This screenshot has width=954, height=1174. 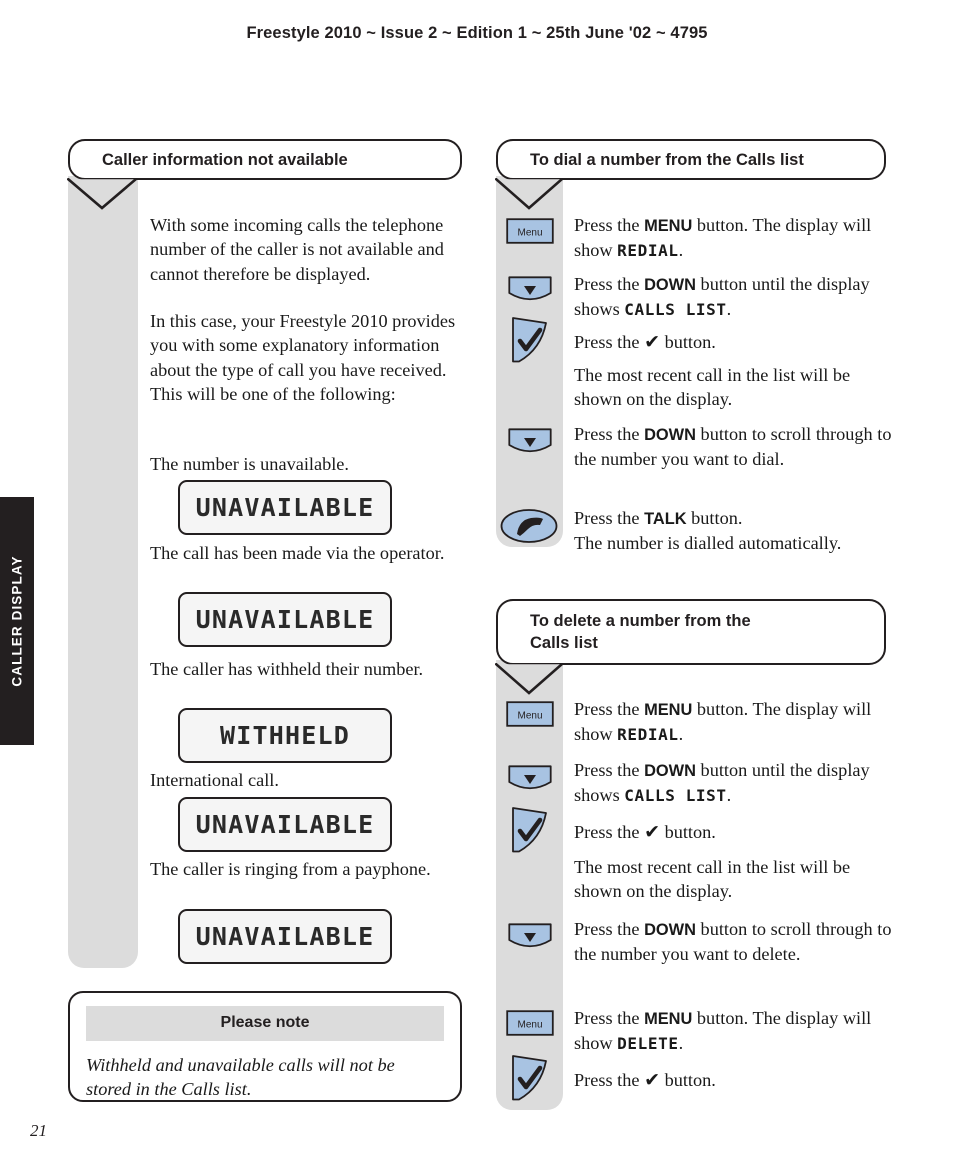 I want to click on dial-panel-heading: To dial a number from the Calls list, so click(x=667, y=160).